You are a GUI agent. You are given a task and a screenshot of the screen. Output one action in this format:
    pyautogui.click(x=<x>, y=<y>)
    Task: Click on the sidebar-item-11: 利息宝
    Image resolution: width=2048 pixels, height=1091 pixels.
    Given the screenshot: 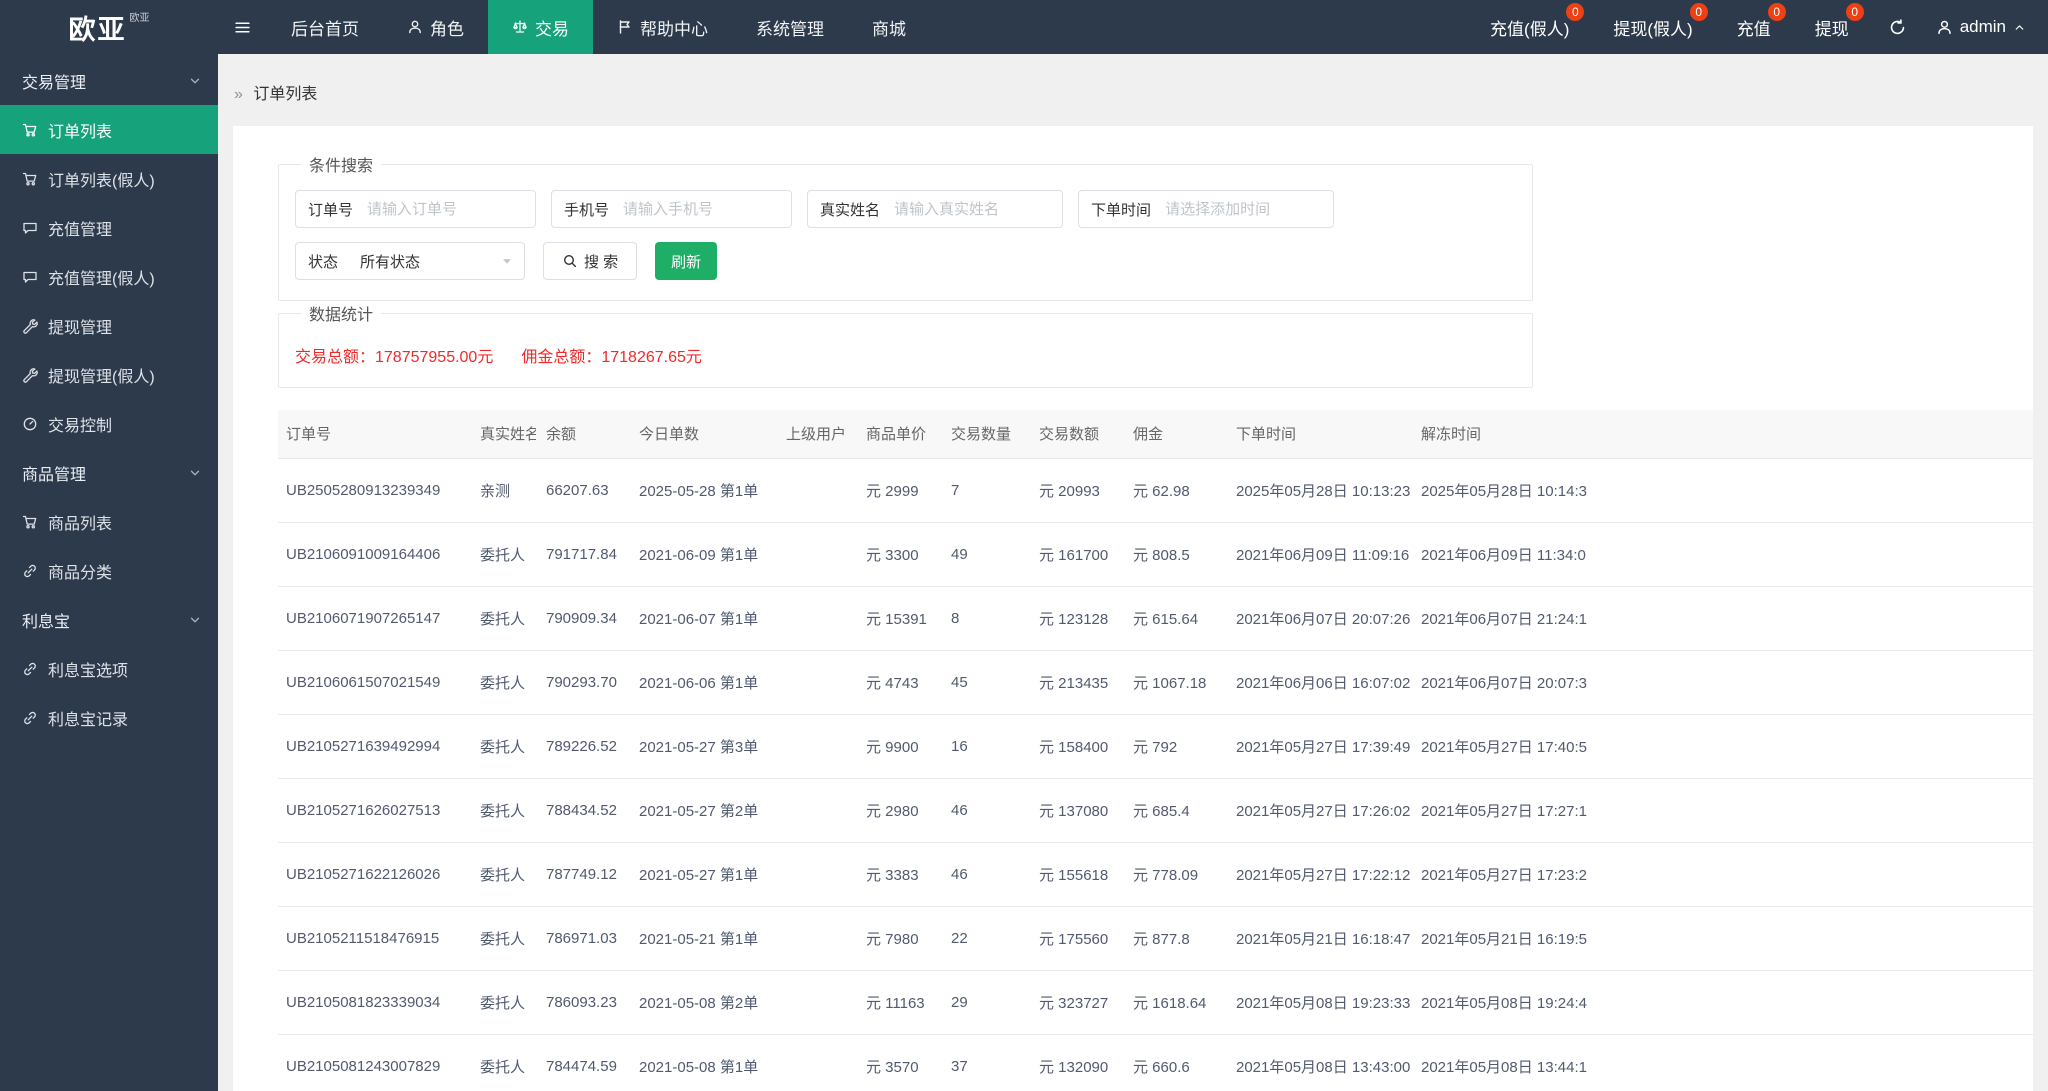 What is the action you would take?
    pyautogui.click(x=109, y=619)
    